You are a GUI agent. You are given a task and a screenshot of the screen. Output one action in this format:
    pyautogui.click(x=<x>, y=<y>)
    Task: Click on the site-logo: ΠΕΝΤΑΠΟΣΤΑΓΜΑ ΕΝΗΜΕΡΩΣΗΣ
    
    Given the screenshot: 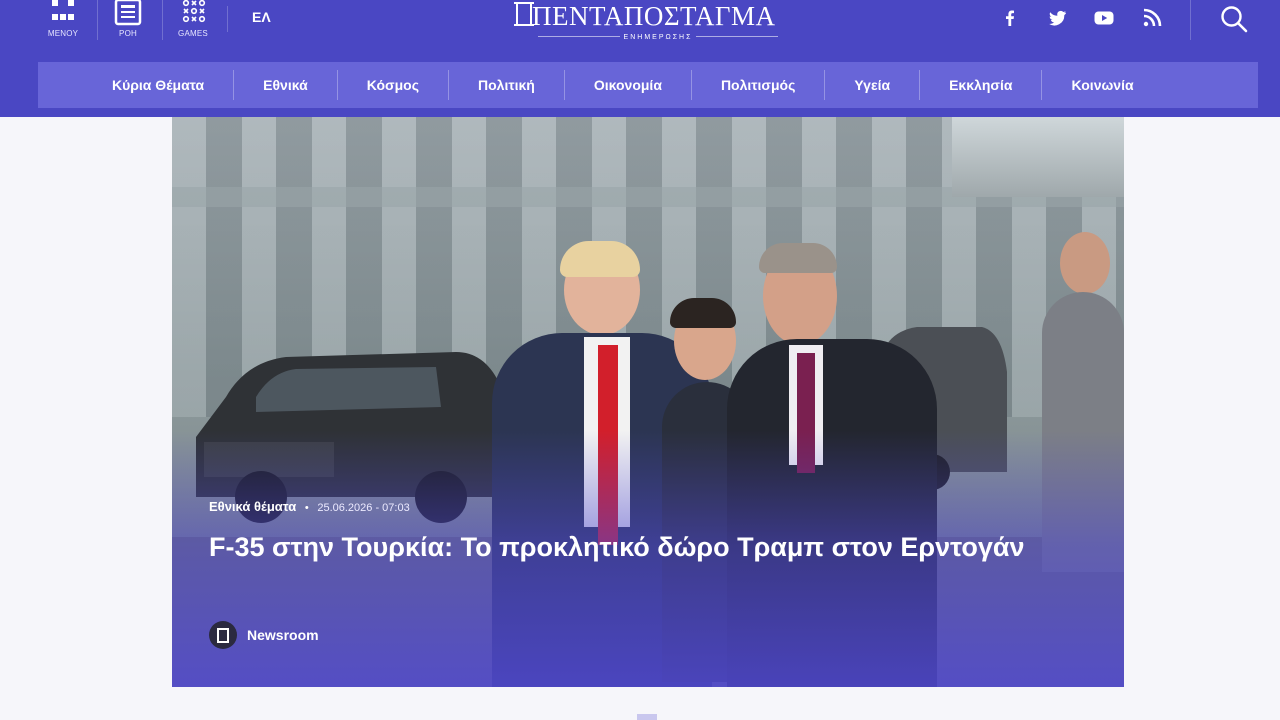 What is the action you would take?
    pyautogui.click(x=647, y=22)
    